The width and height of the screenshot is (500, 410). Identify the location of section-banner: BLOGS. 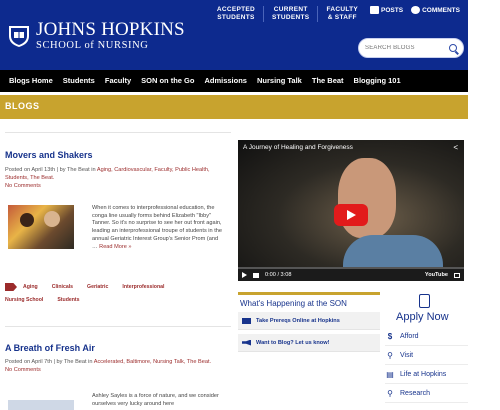
(234, 107).